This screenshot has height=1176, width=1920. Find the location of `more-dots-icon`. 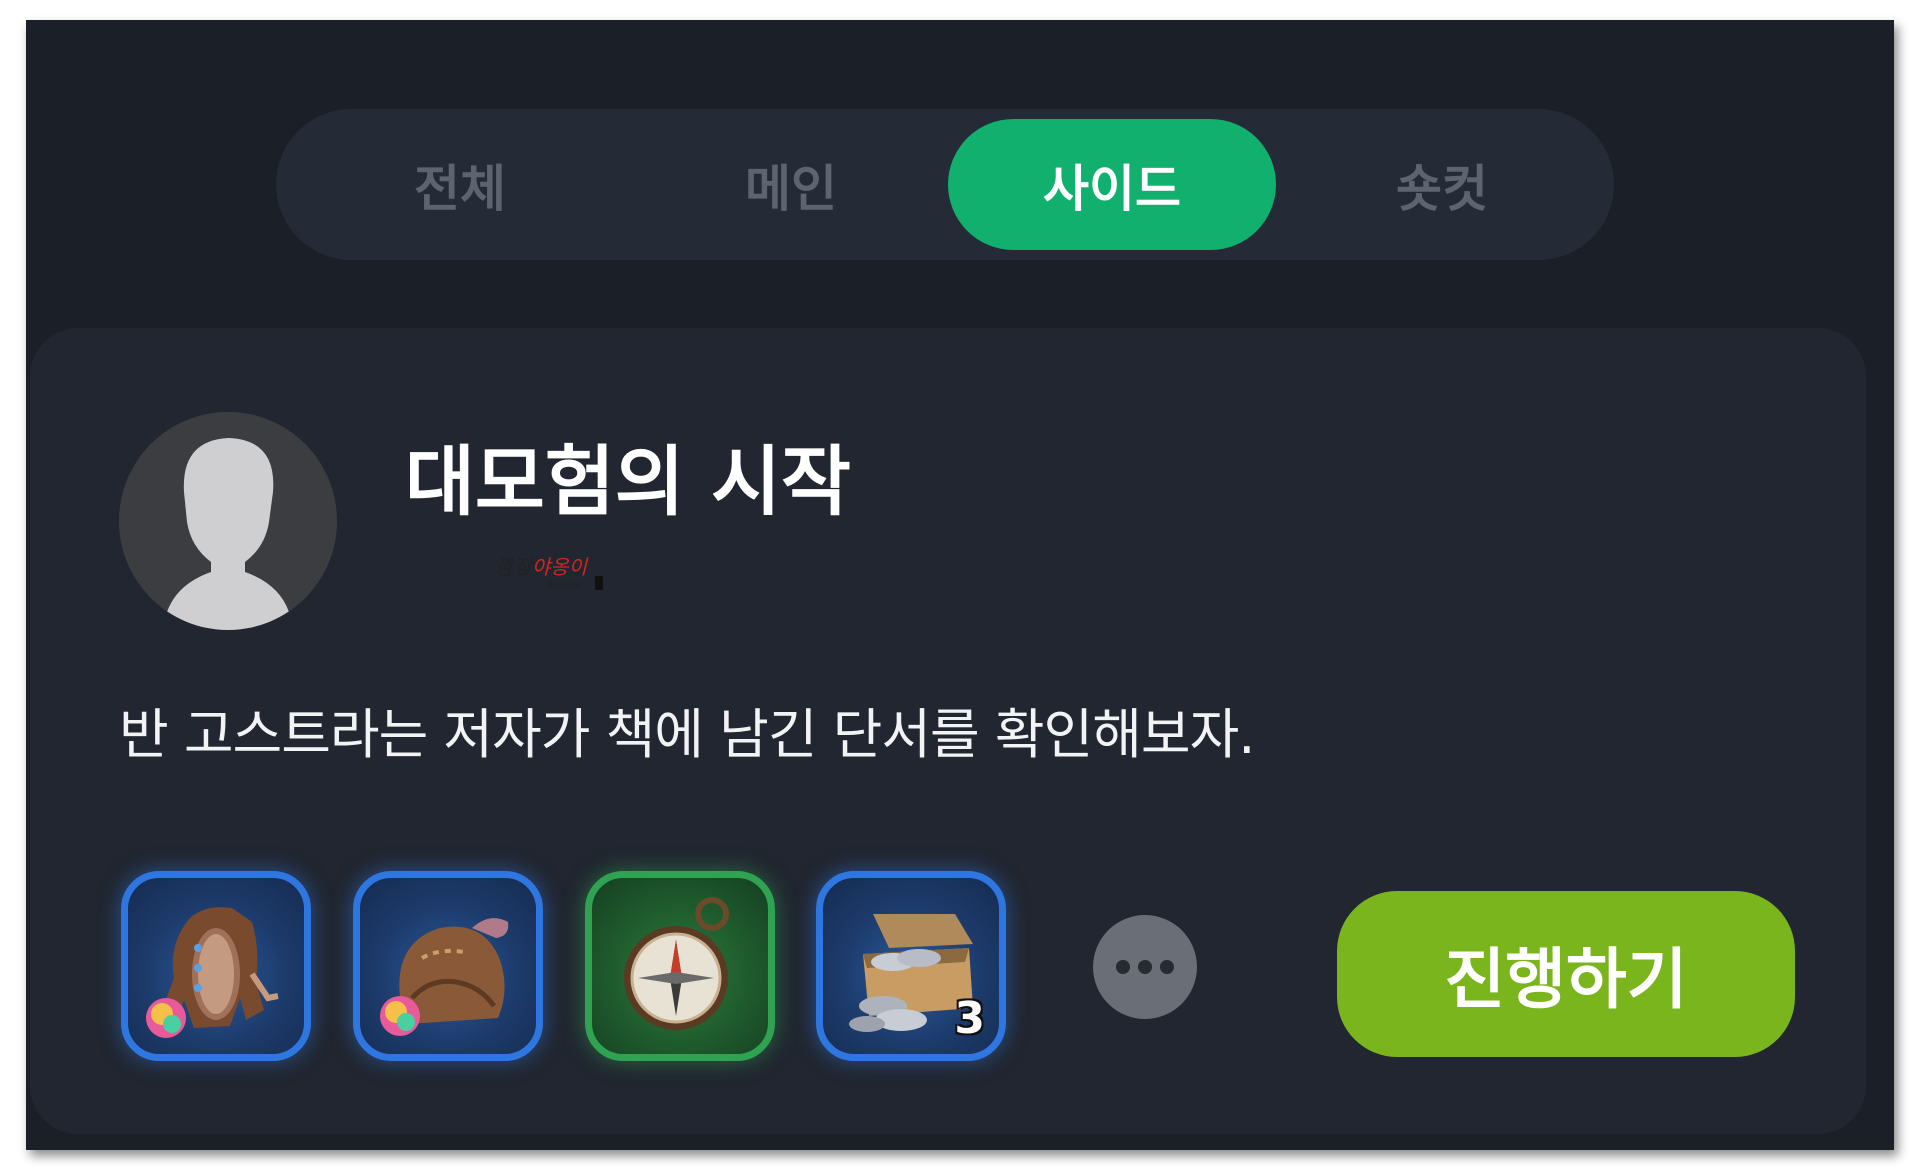

more-dots-icon is located at coordinates (1145, 967).